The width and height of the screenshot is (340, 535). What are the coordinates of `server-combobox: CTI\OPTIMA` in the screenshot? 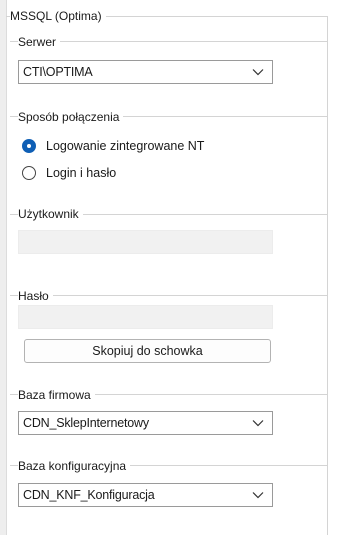 It's located at (145, 72).